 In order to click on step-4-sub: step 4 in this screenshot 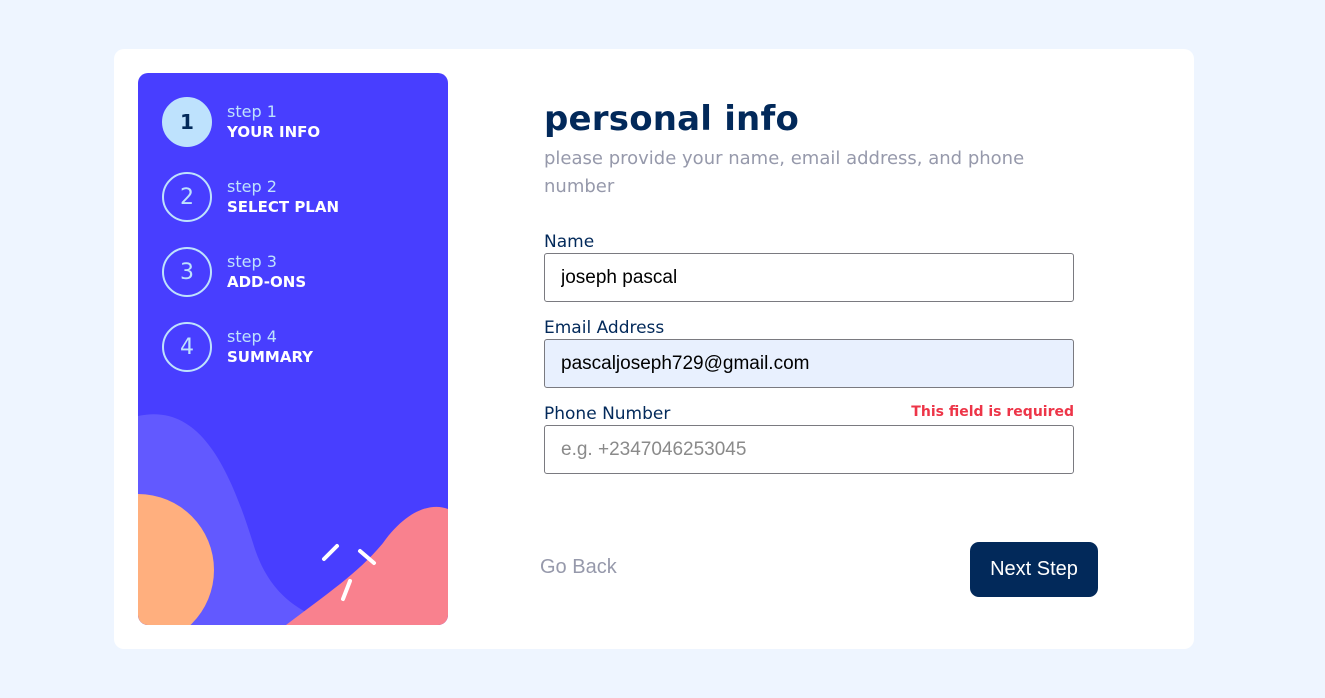, I will do `click(252, 336)`.